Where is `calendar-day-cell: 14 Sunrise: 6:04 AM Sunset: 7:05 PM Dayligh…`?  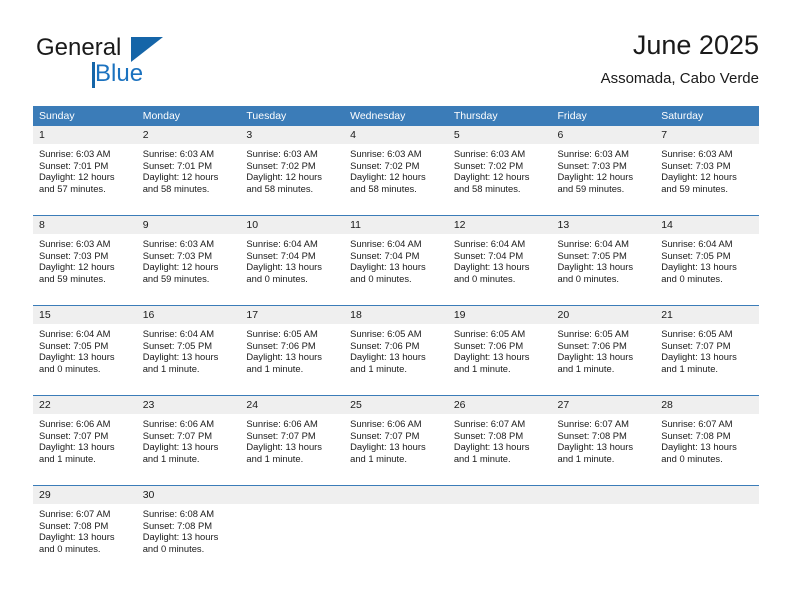
calendar-day-cell: 14 Sunrise: 6:04 AM Sunset: 7:05 PM Dayligh… is located at coordinates (707, 260).